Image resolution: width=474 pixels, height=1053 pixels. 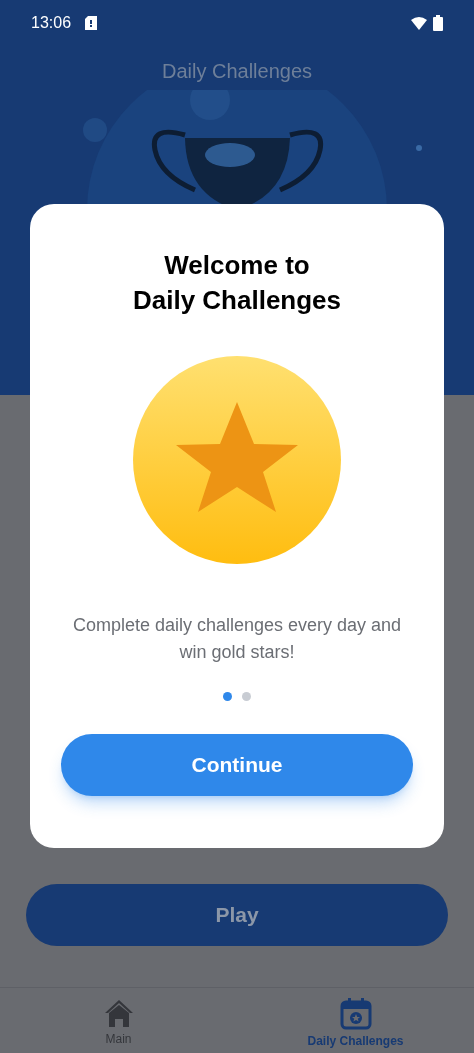 I want to click on dialog-title: Welcome to Daily Challenges, so click(x=237, y=283).